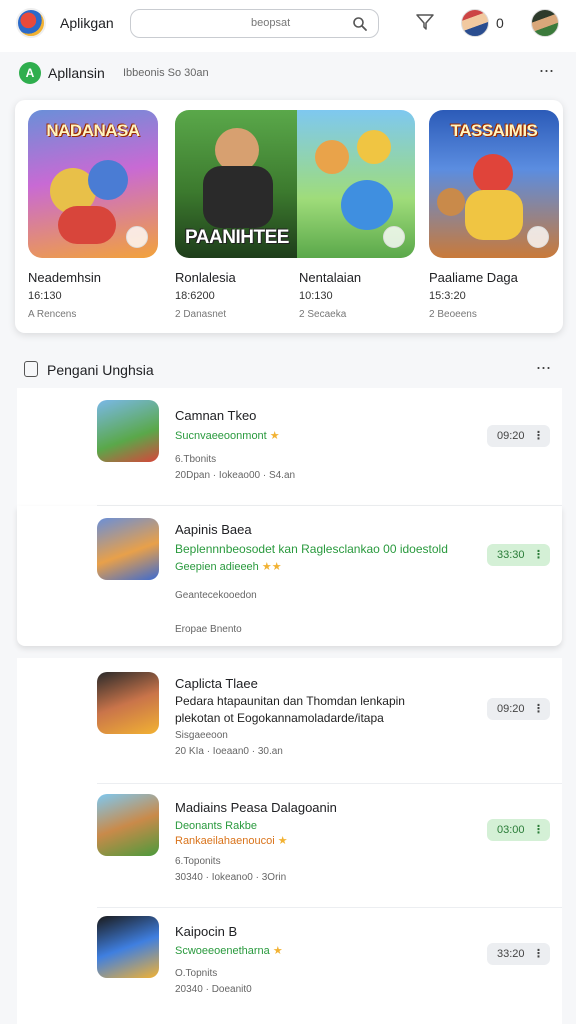 This screenshot has width=576, height=1024. I want to click on item-meta-line: 30340 · Iokeano0 · 3Orin, so click(231, 877).